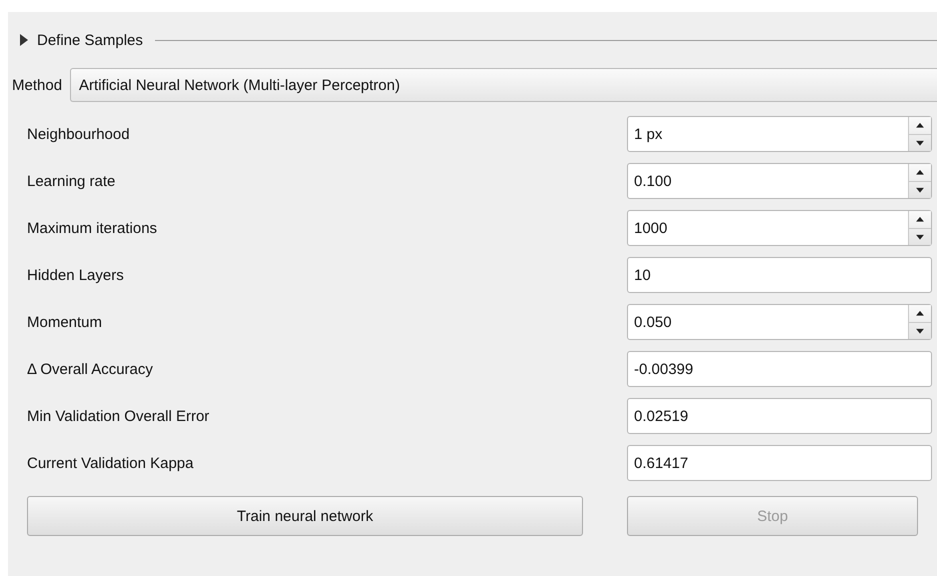 This screenshot has height=576, width=937. I want to click on method-dropdown: Artificial Neural Network (Multi-layer Perceptron), so click(503, 85).